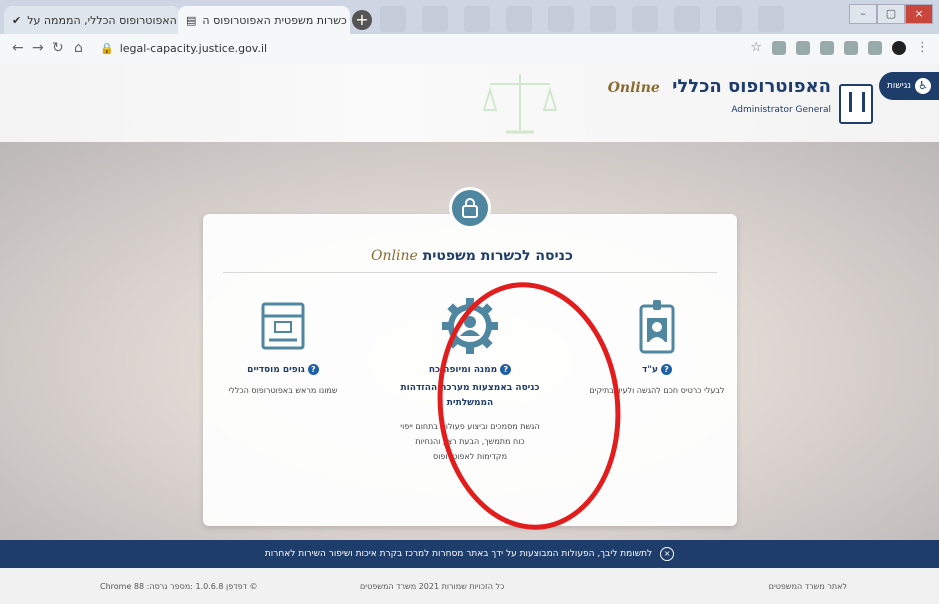  Describe the element at coordinates (107, 48) in the screenshot. I see `lock-icon: 🔒` at that location.